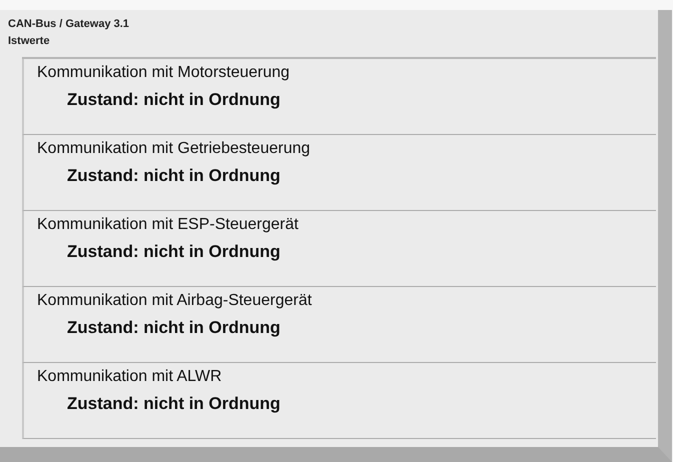 The width and height of the screenshot is (673, 462). Describe the element at coordinates (69, 24) in the screenshot. I see `breadcrumb: CAN-Bus / Gateway 3.1` at that location.